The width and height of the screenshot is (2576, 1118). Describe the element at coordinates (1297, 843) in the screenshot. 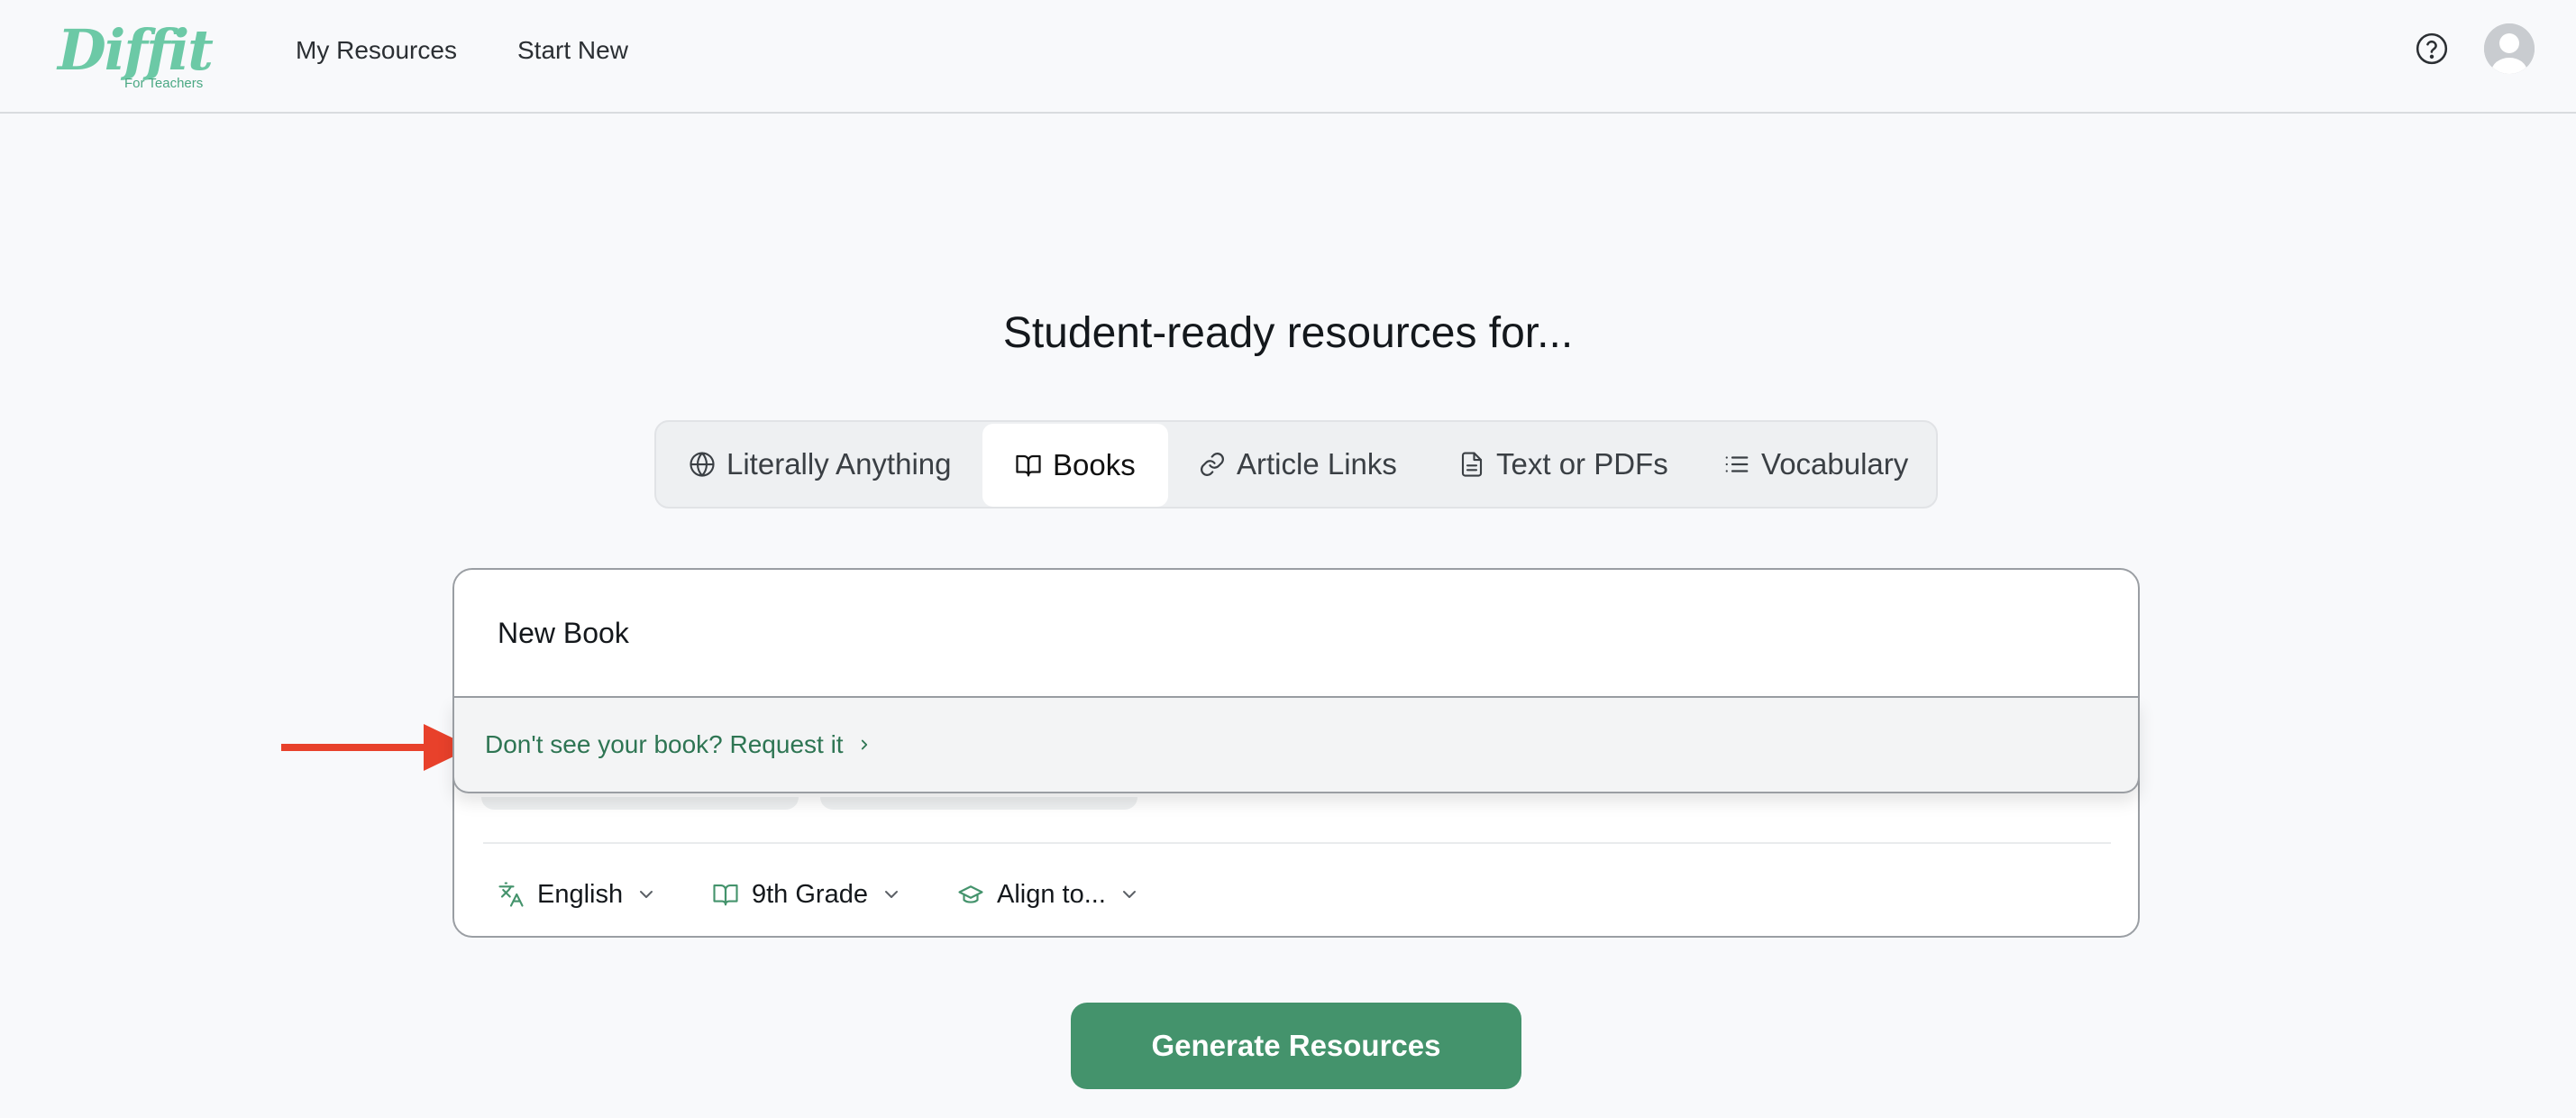

I see `options-divider` at that location.